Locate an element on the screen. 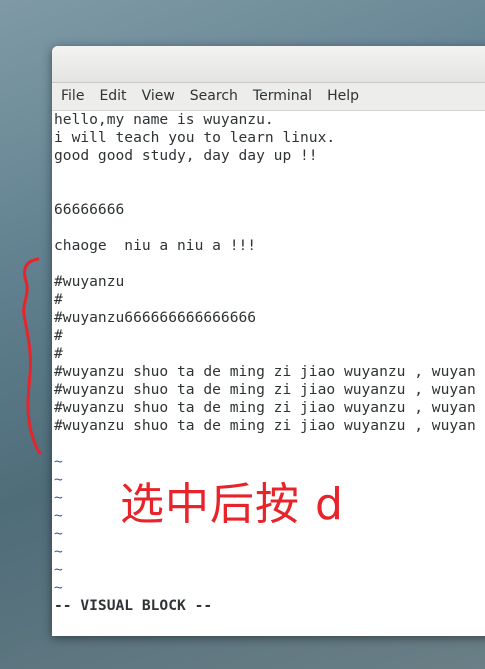  menu-terminal: Terminal is located at coordinates (282, 96).